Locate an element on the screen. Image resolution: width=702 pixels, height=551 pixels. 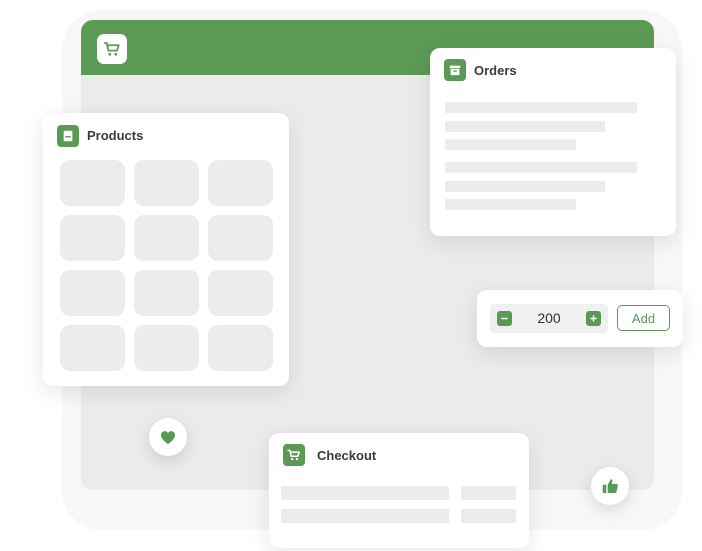
plus-icon is located at coordinates (593, 318).